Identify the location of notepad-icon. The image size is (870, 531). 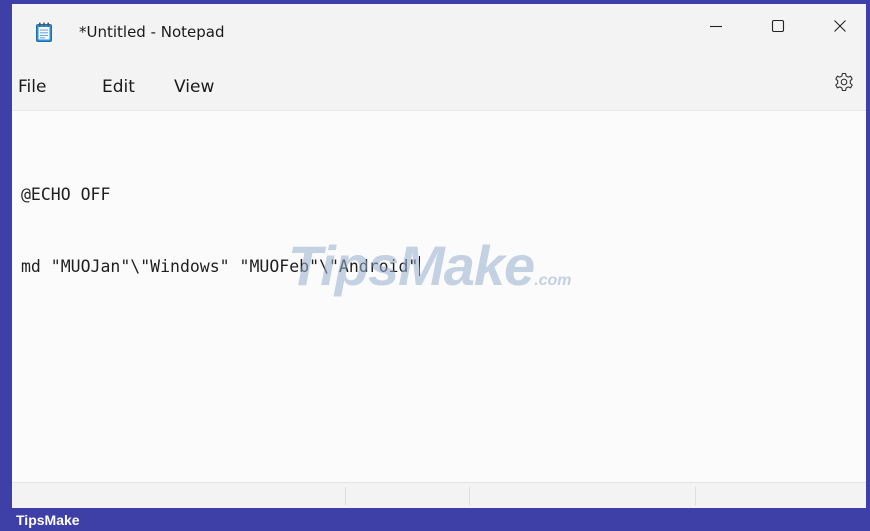
(44, 32).